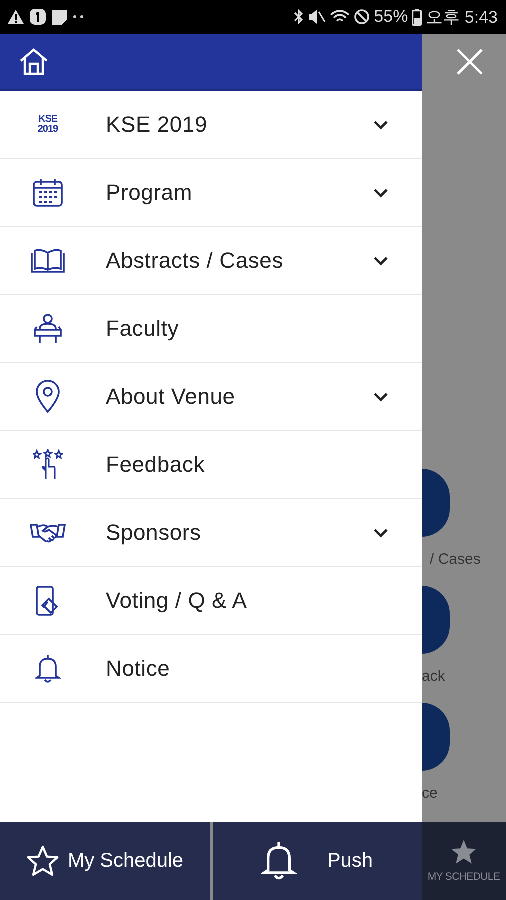  I want to click on menu-item: Sponsors, so click(211, 533).